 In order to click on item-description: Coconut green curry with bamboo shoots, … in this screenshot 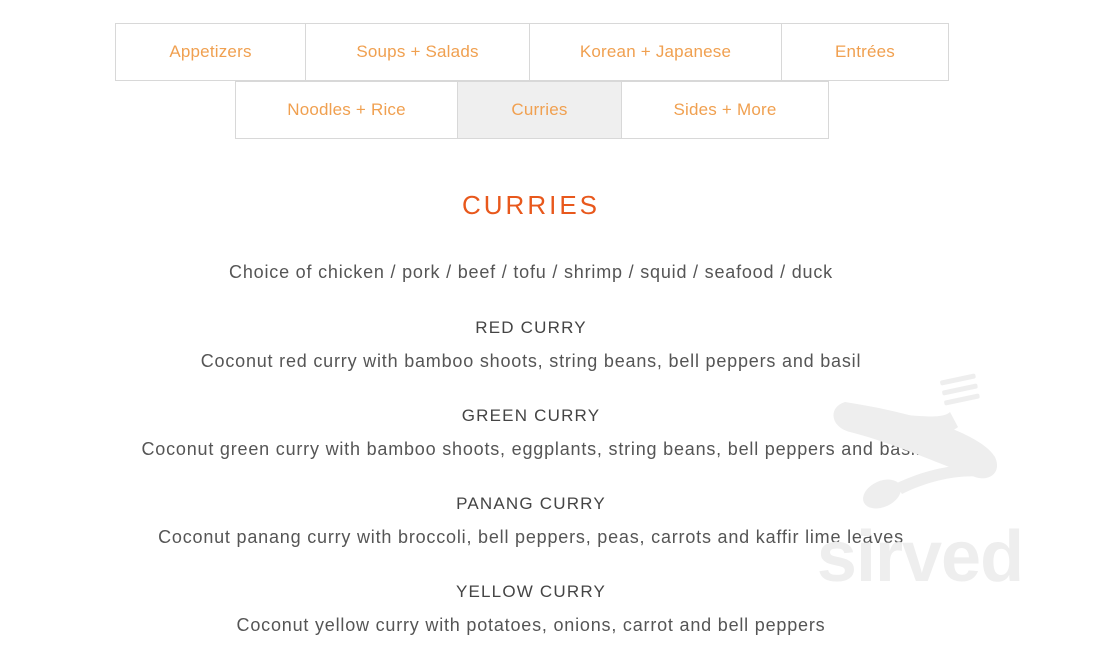, I will do `click(531, 449)`.